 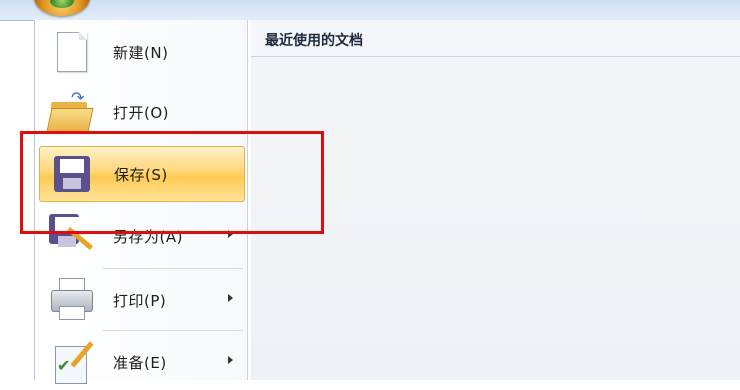 I want to click on open-folder-icon: ↷, so click(x=70, y=112).